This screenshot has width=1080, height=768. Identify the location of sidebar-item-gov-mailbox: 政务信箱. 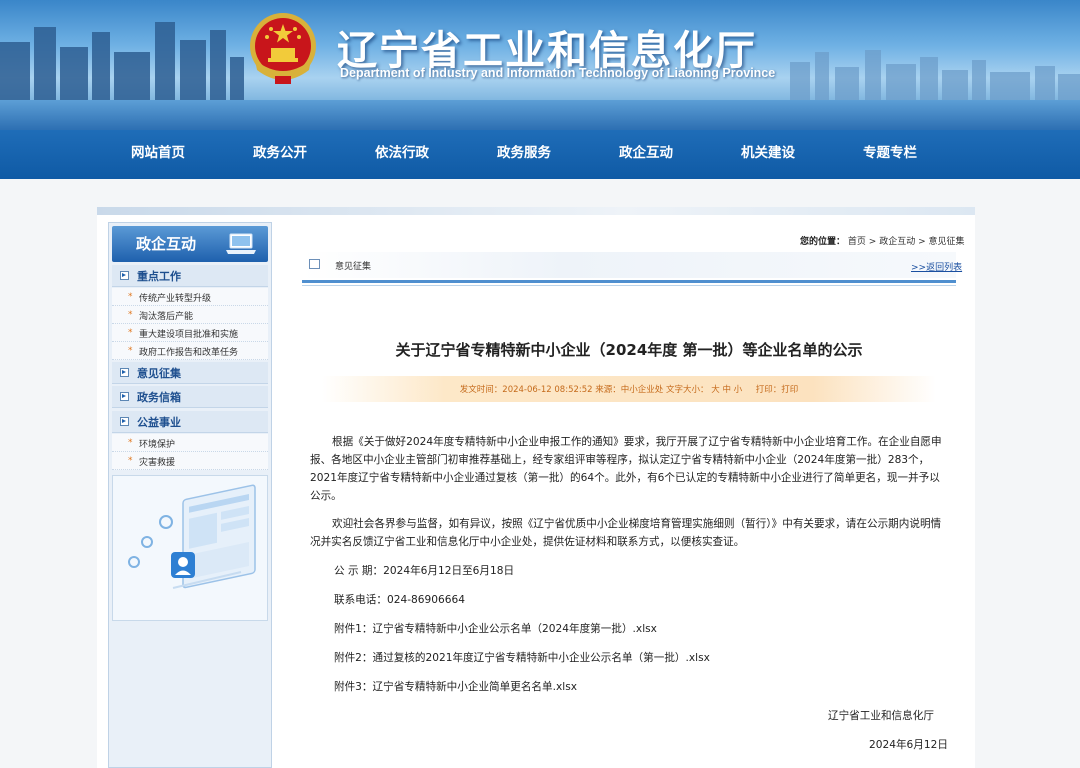
(190, 397).